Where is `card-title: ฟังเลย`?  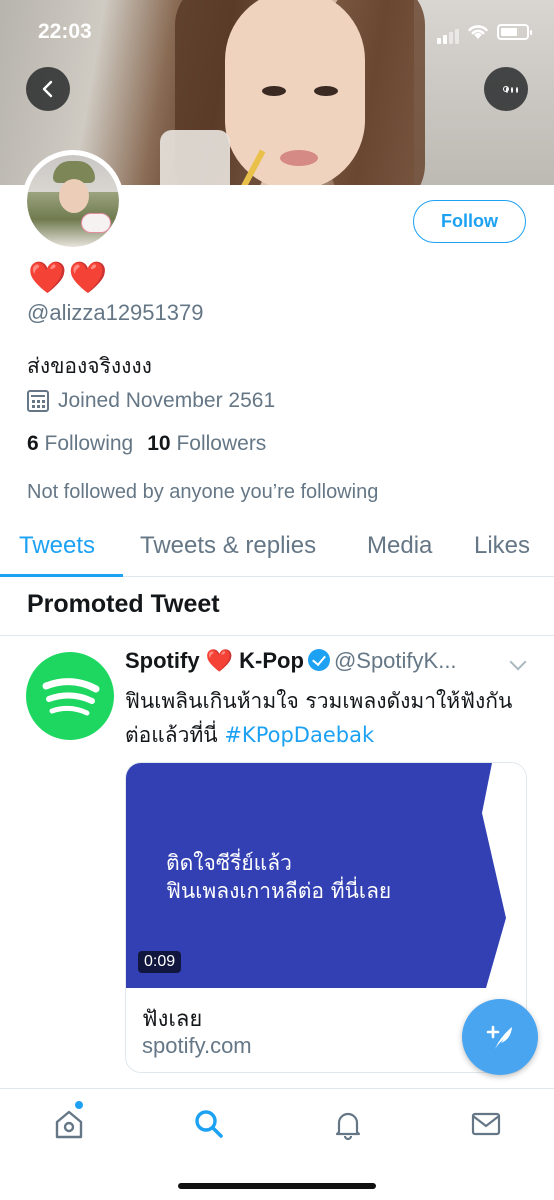
card-title: ฟังเลย is located at coordinates (172, 1019).